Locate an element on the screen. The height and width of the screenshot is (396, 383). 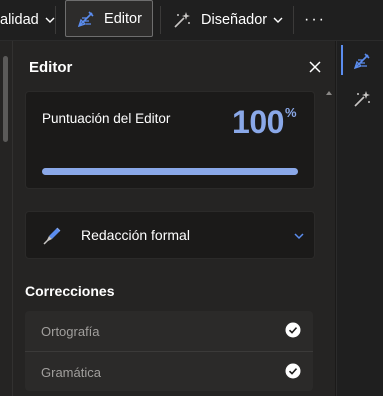
scroll-up-arrow is located at coordinates (329, 93).